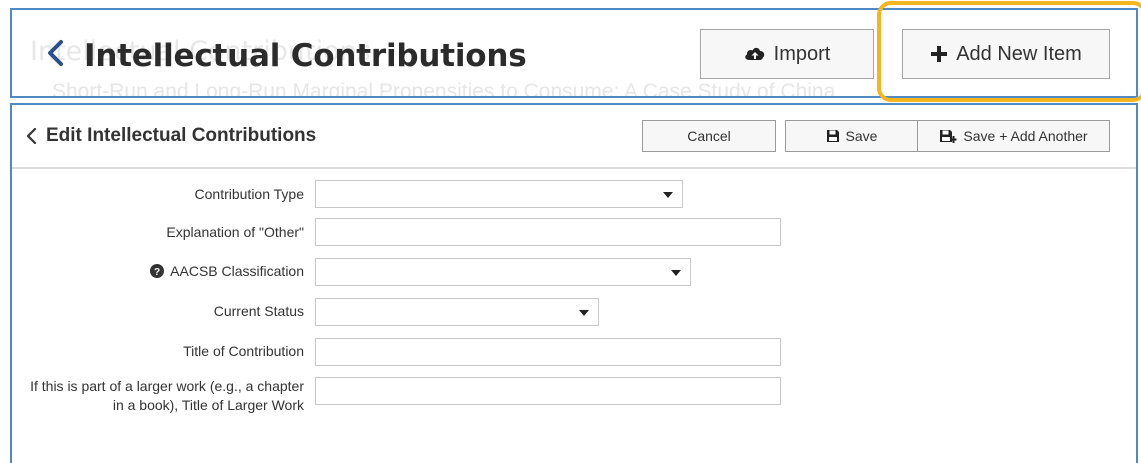  I want to click on explanation-other-label: Explanation of "Other", so click(235, 232).